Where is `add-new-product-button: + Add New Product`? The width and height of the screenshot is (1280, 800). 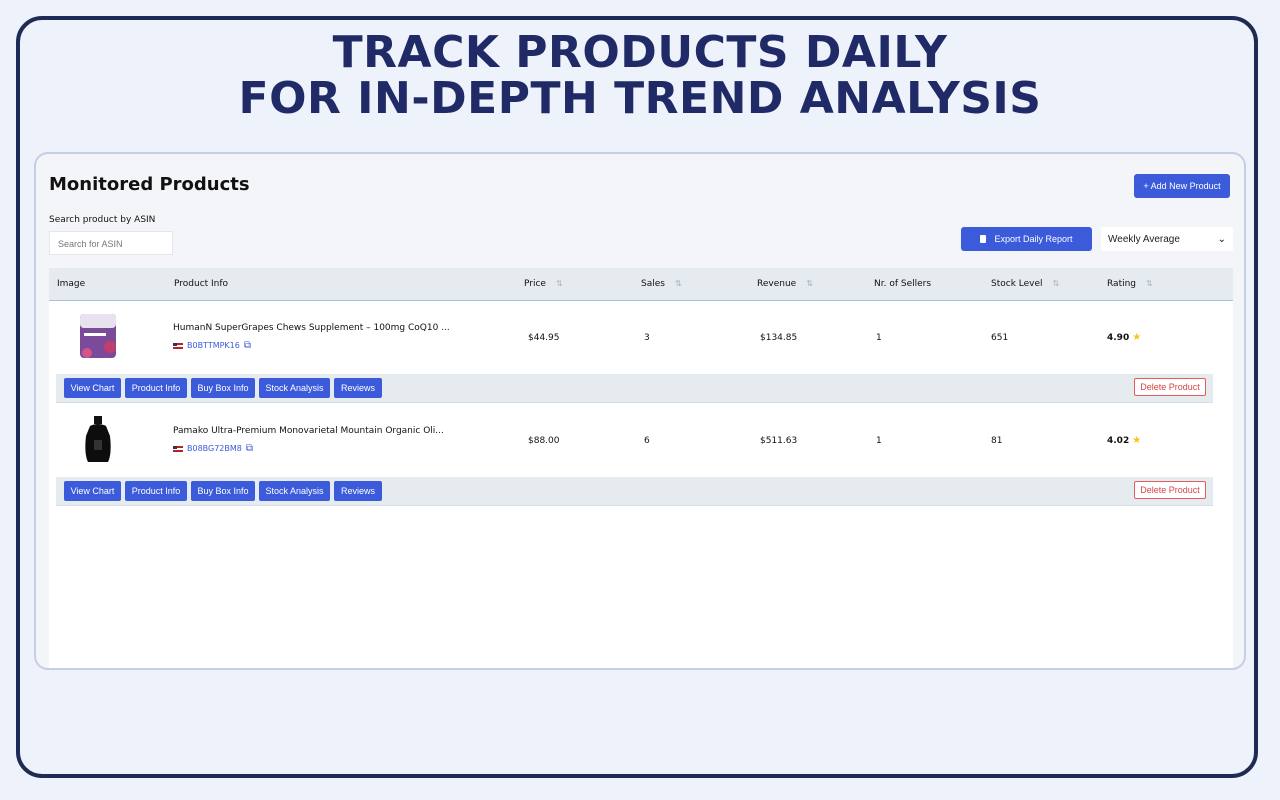 add-new-product-button: + Add New Product is located at coordinates (1182, 186).